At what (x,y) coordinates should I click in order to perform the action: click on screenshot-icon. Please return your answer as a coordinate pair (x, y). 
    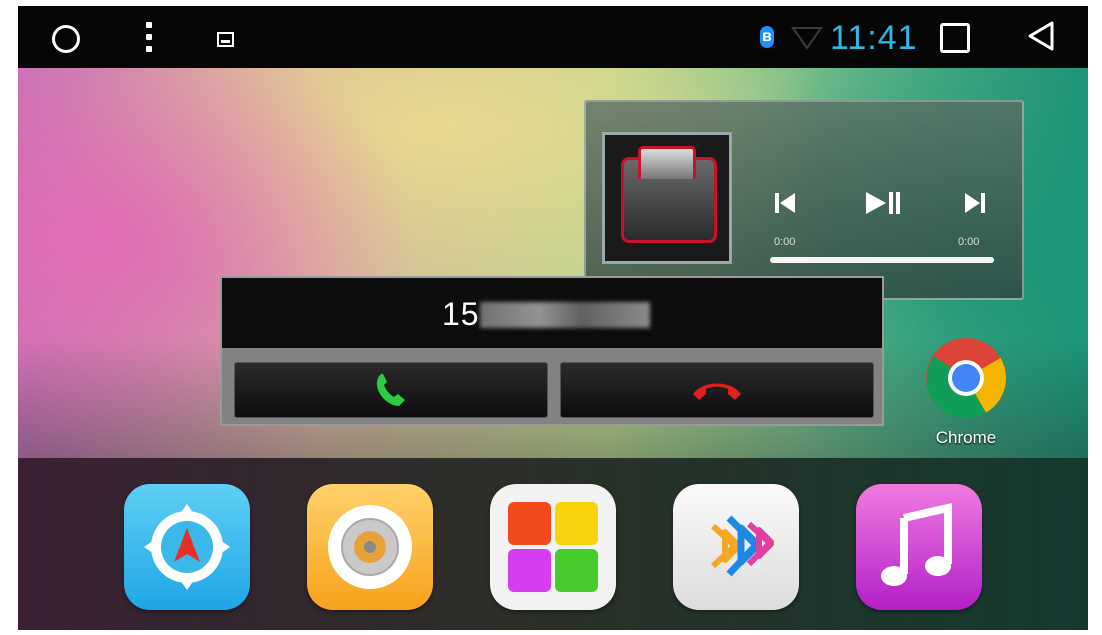
    Looking at the image, I should click on (225, 39).